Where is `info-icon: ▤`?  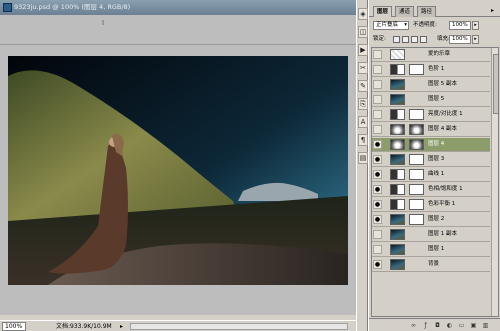 info-icon: ▤ is located at coordinates (363, 158).